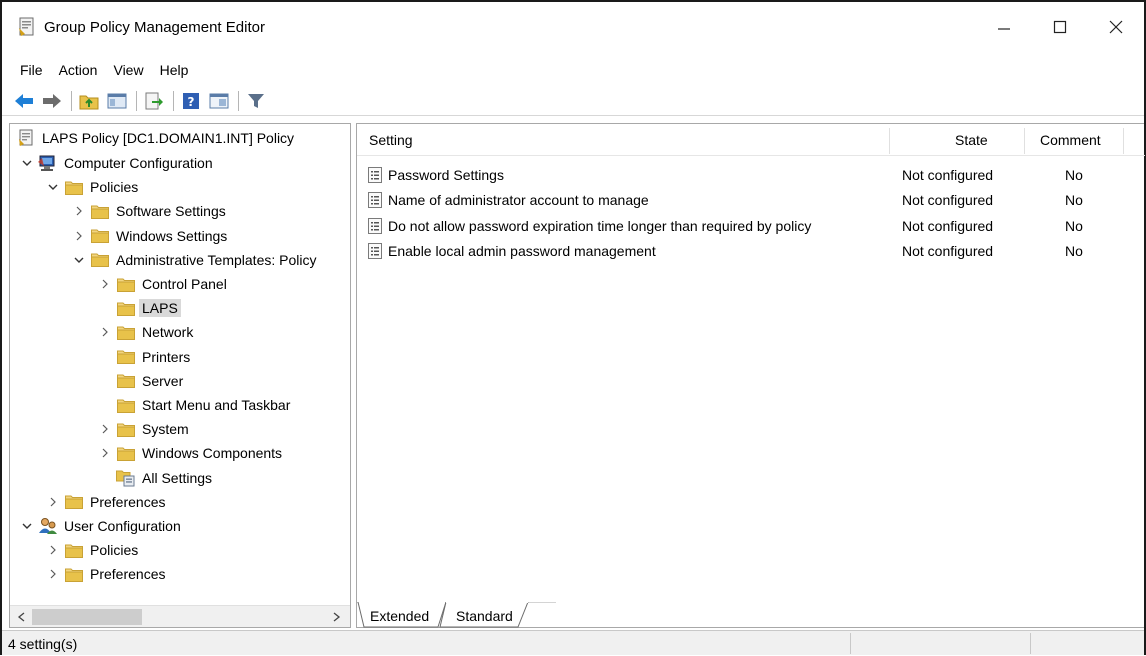 This screenshot has width=1146, height=656. Describe the element at coordinates (116, 163) in the screenshot. I see `tree-item-computer-configuration: Computer Configuration` at that location.